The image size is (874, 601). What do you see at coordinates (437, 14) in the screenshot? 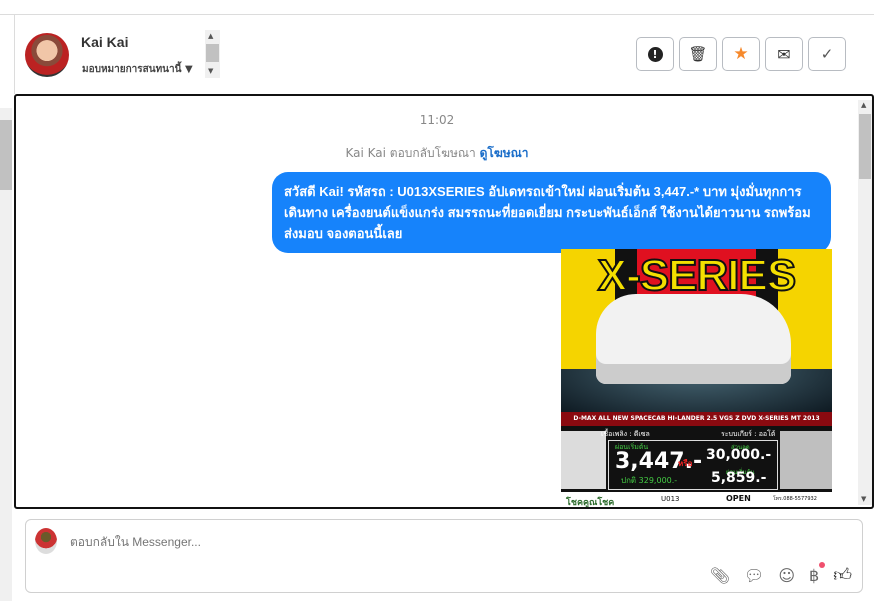
I see `top-divider` at bounding box center [437, 14].